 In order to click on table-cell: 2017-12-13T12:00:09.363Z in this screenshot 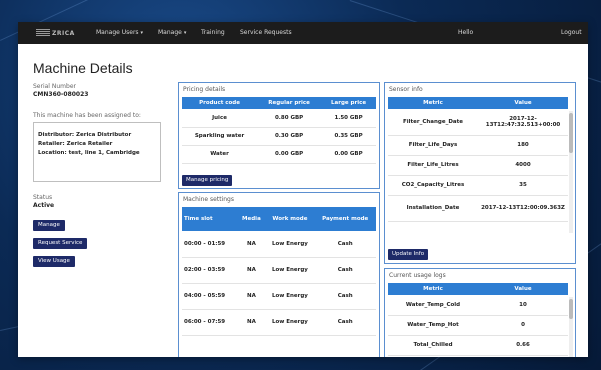, I will do `click(523, 208)`.